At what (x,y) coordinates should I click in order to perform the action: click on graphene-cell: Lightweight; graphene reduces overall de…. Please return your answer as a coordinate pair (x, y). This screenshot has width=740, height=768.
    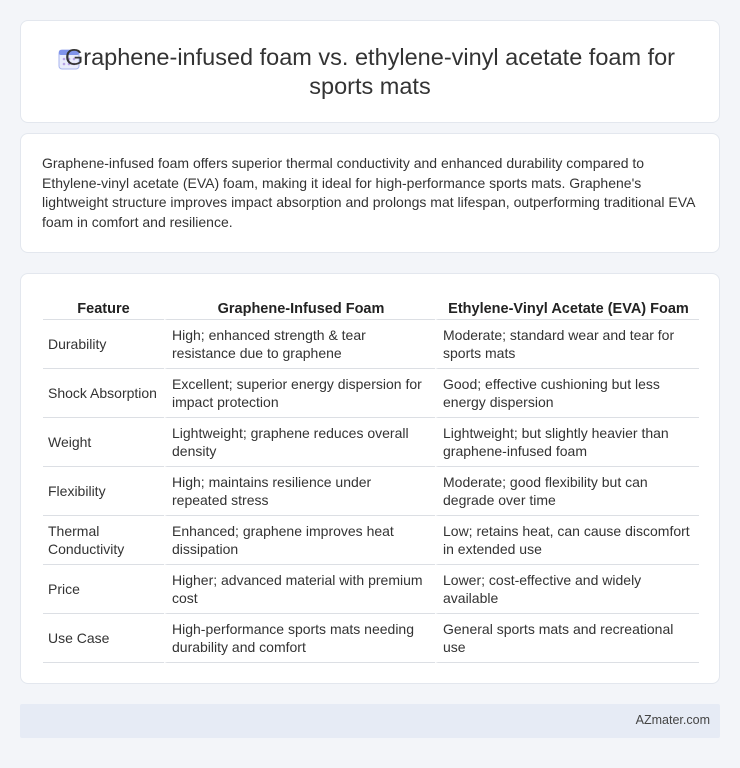
    Looking at the image, I should click on (299, 442).